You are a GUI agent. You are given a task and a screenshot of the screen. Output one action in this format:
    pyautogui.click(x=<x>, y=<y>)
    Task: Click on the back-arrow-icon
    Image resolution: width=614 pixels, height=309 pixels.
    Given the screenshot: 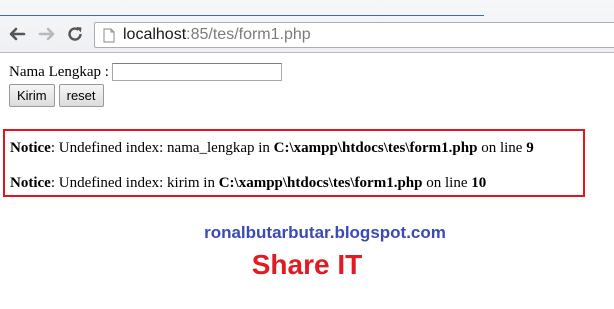 What is the action you would take?
    pyautogui.click(x=17, y=34)
    